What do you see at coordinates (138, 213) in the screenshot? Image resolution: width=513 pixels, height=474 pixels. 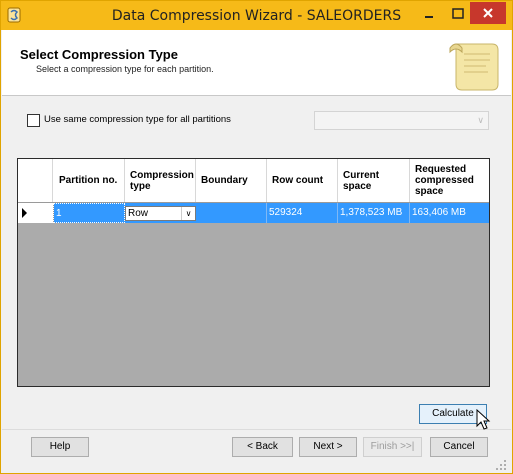 I see `compression-type-value: Row` at bounding box center [138, 213].